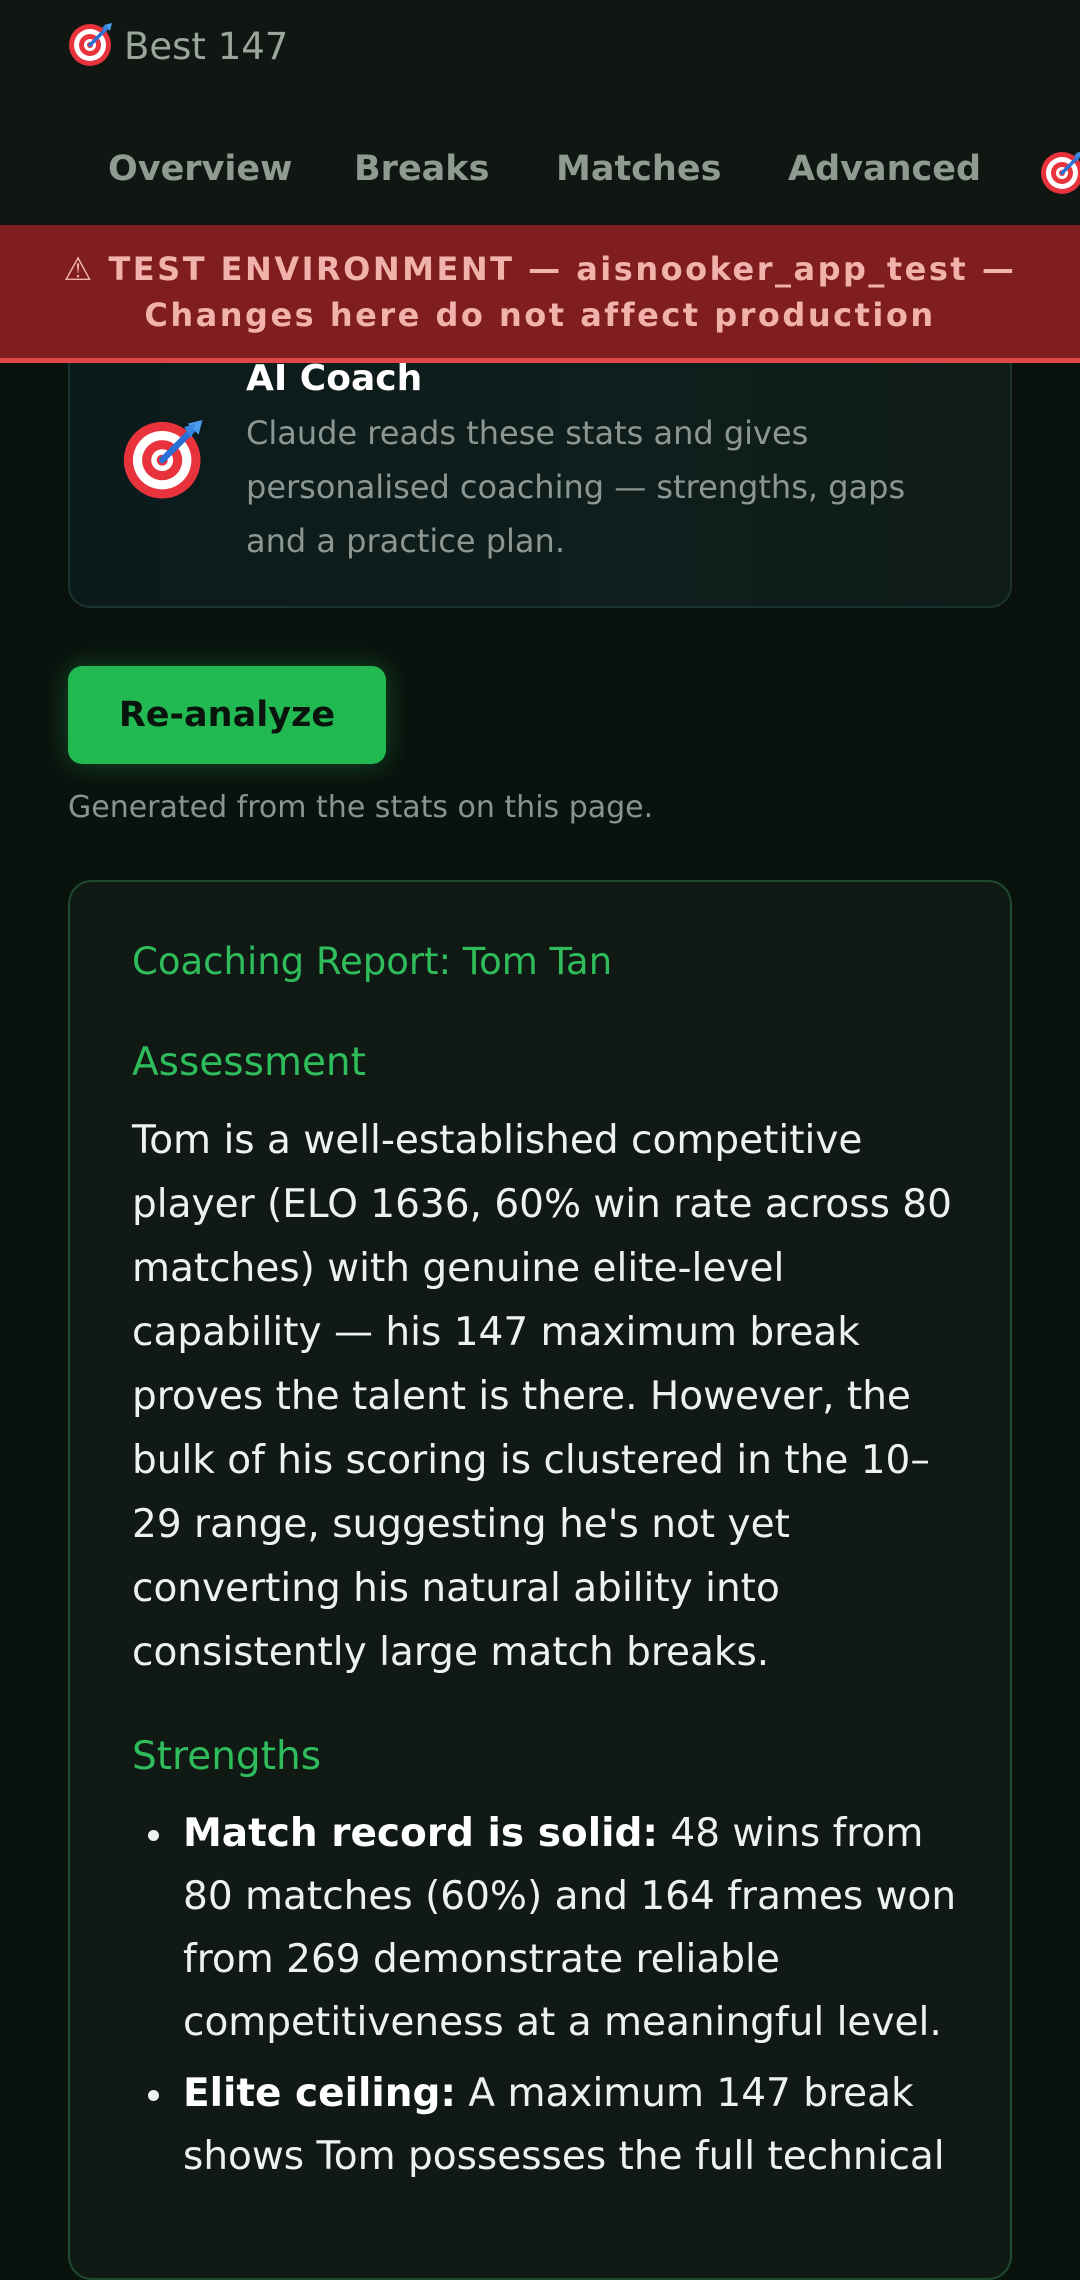  Describe the element at coordinates (319, 2093) in the screenshot. I see `strength-title: Elite ceiling:` at that location.